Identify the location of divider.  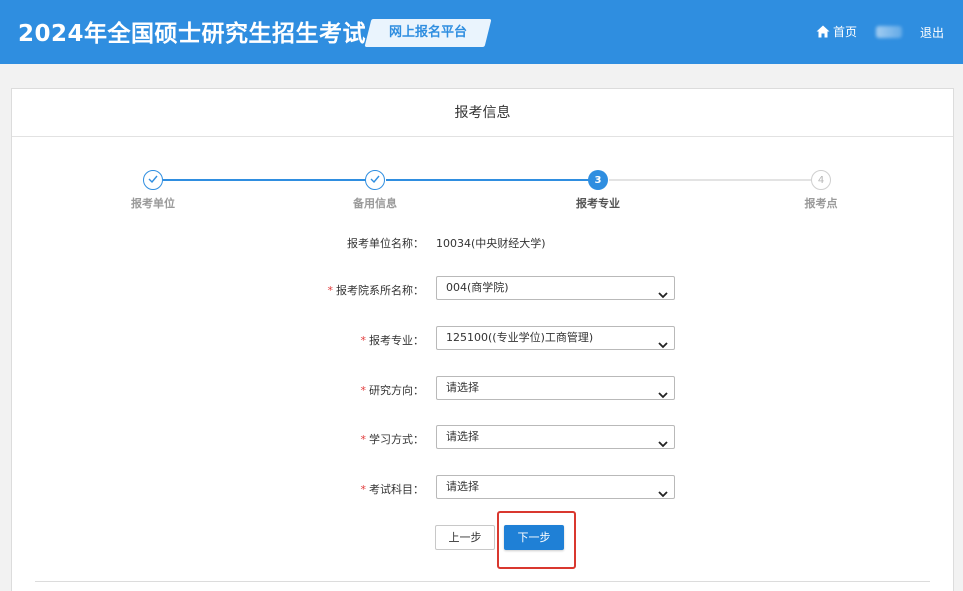
(482, 581).